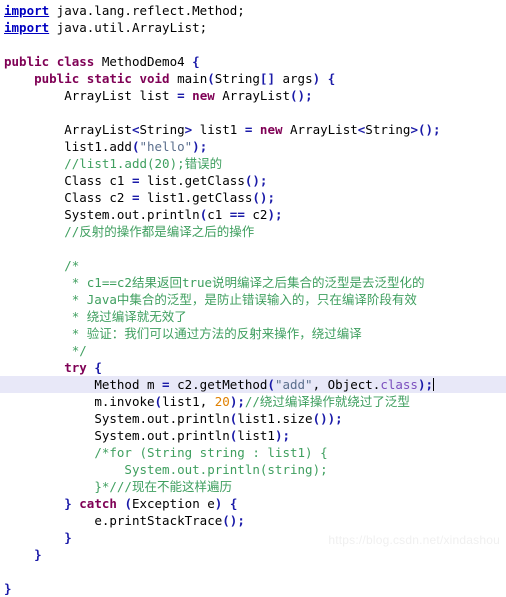  What do you see at coordinates (188, 401) in the screenshot?
I see `token-argument: list1,` at bounding box center [188, 401].